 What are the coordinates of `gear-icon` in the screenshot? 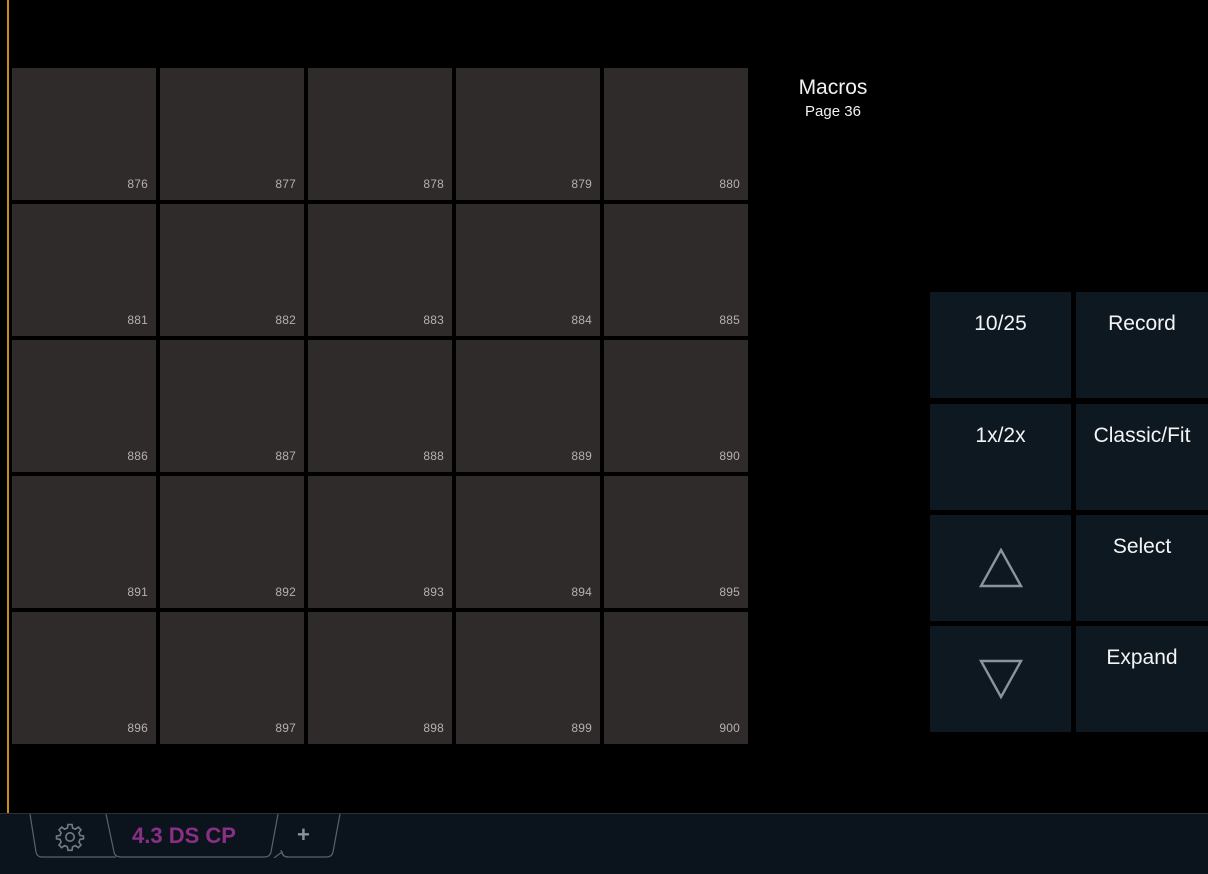 It's located at (70, 837).